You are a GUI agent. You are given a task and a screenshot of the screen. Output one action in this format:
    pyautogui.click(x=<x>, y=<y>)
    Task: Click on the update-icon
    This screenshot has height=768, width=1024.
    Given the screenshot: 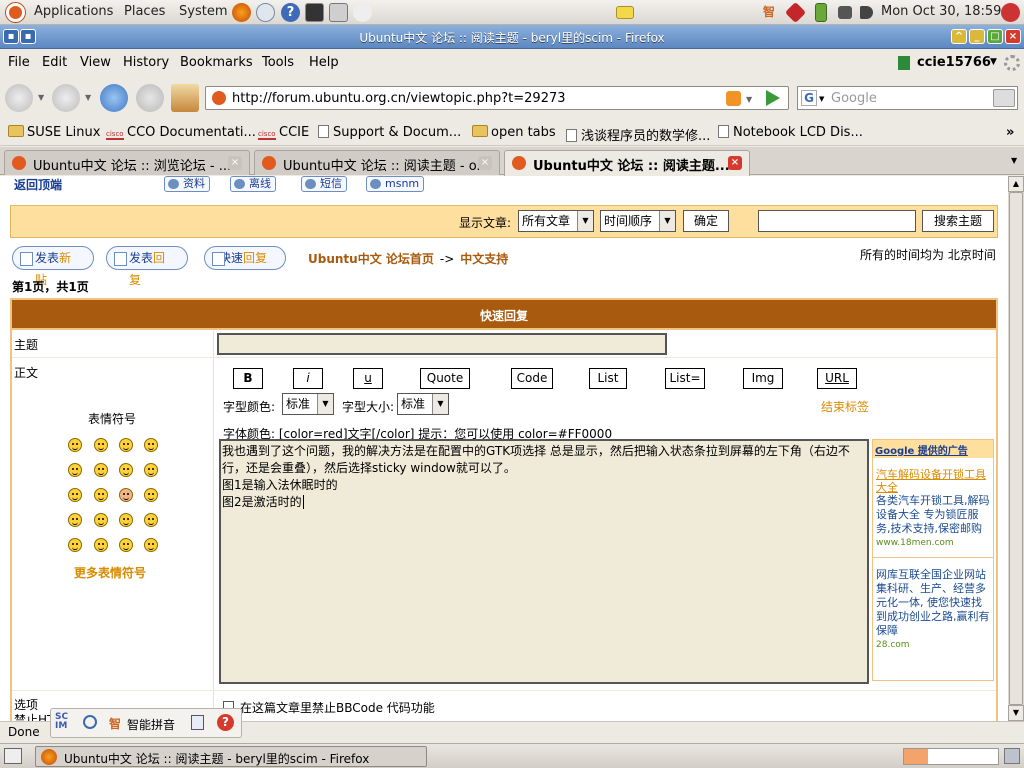 What is the action you would take?
    pyautogui.click(x=795, y=12)
    